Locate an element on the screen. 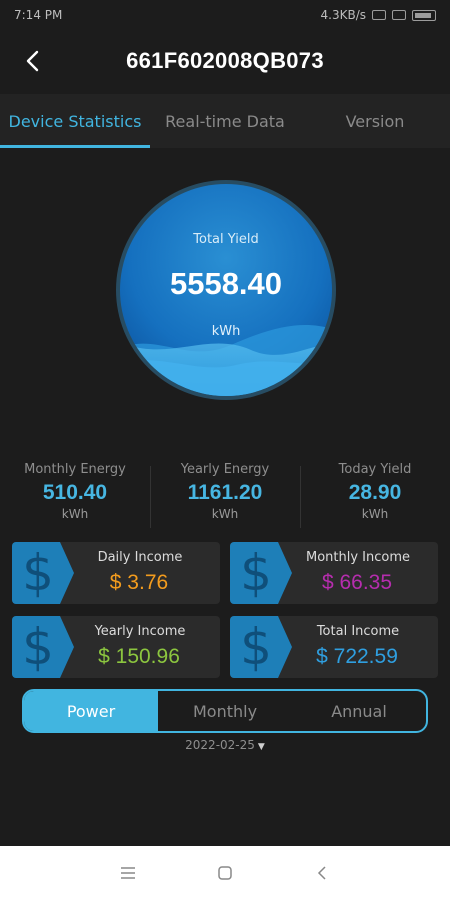 This screenshot has height=900, width=450. segment-power: Power is located at coordinates (91, 711).